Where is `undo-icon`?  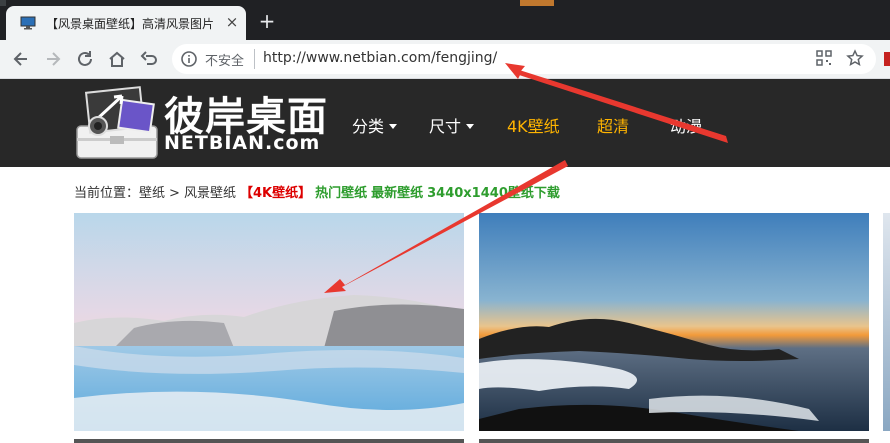
undo-icon is located at coordinates (149, 59).